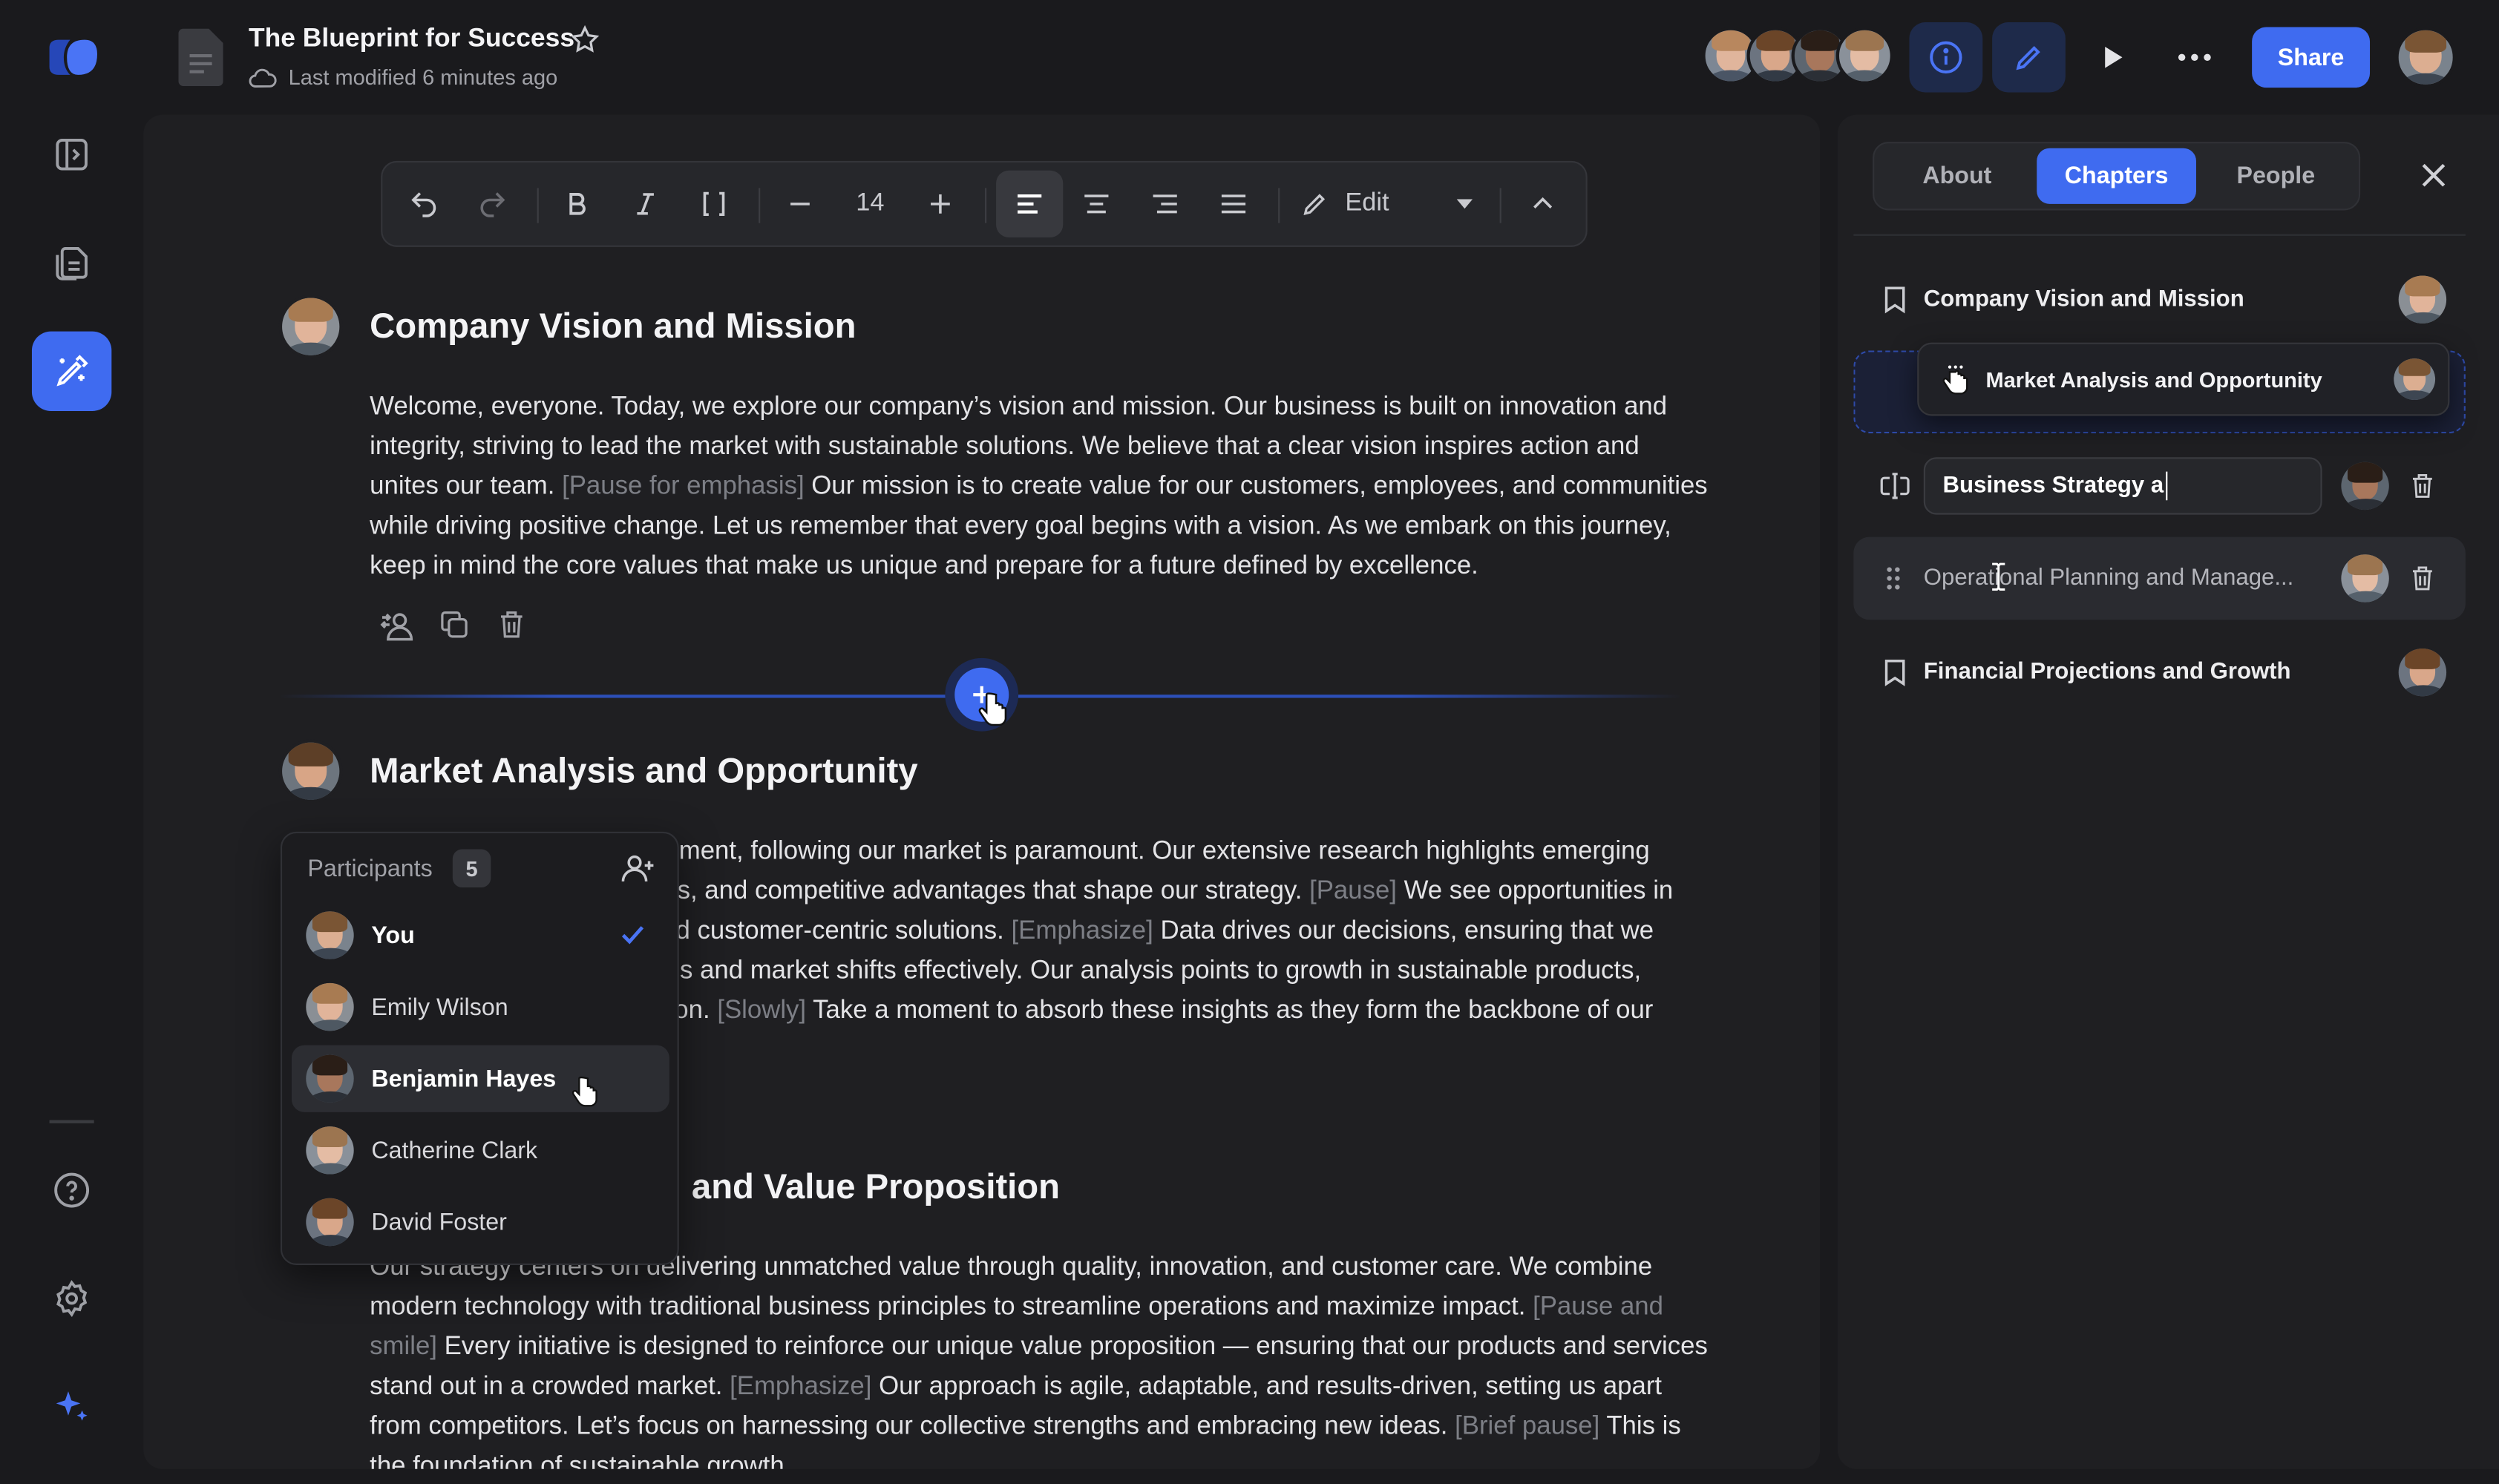  Describe the element at coordinates (1958, 176) in the screenshot. I see `tab-about: About` at that location.